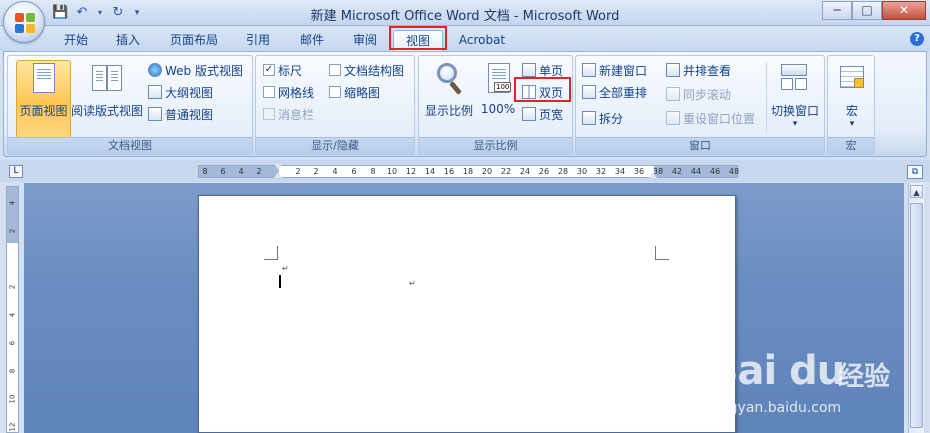 This screenshot has height=433, width=930. Describe the element at coordinates (76, 40) in the screenshot. I see `tab-home: 开始` at that location.